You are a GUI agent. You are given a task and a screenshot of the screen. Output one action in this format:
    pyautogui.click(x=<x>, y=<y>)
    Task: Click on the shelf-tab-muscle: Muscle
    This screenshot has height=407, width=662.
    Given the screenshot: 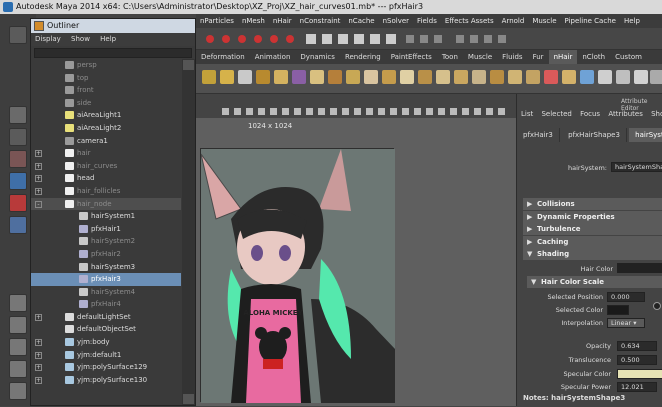 What is the action you would take?
    pyautogui.click(x=480, y=57)
    